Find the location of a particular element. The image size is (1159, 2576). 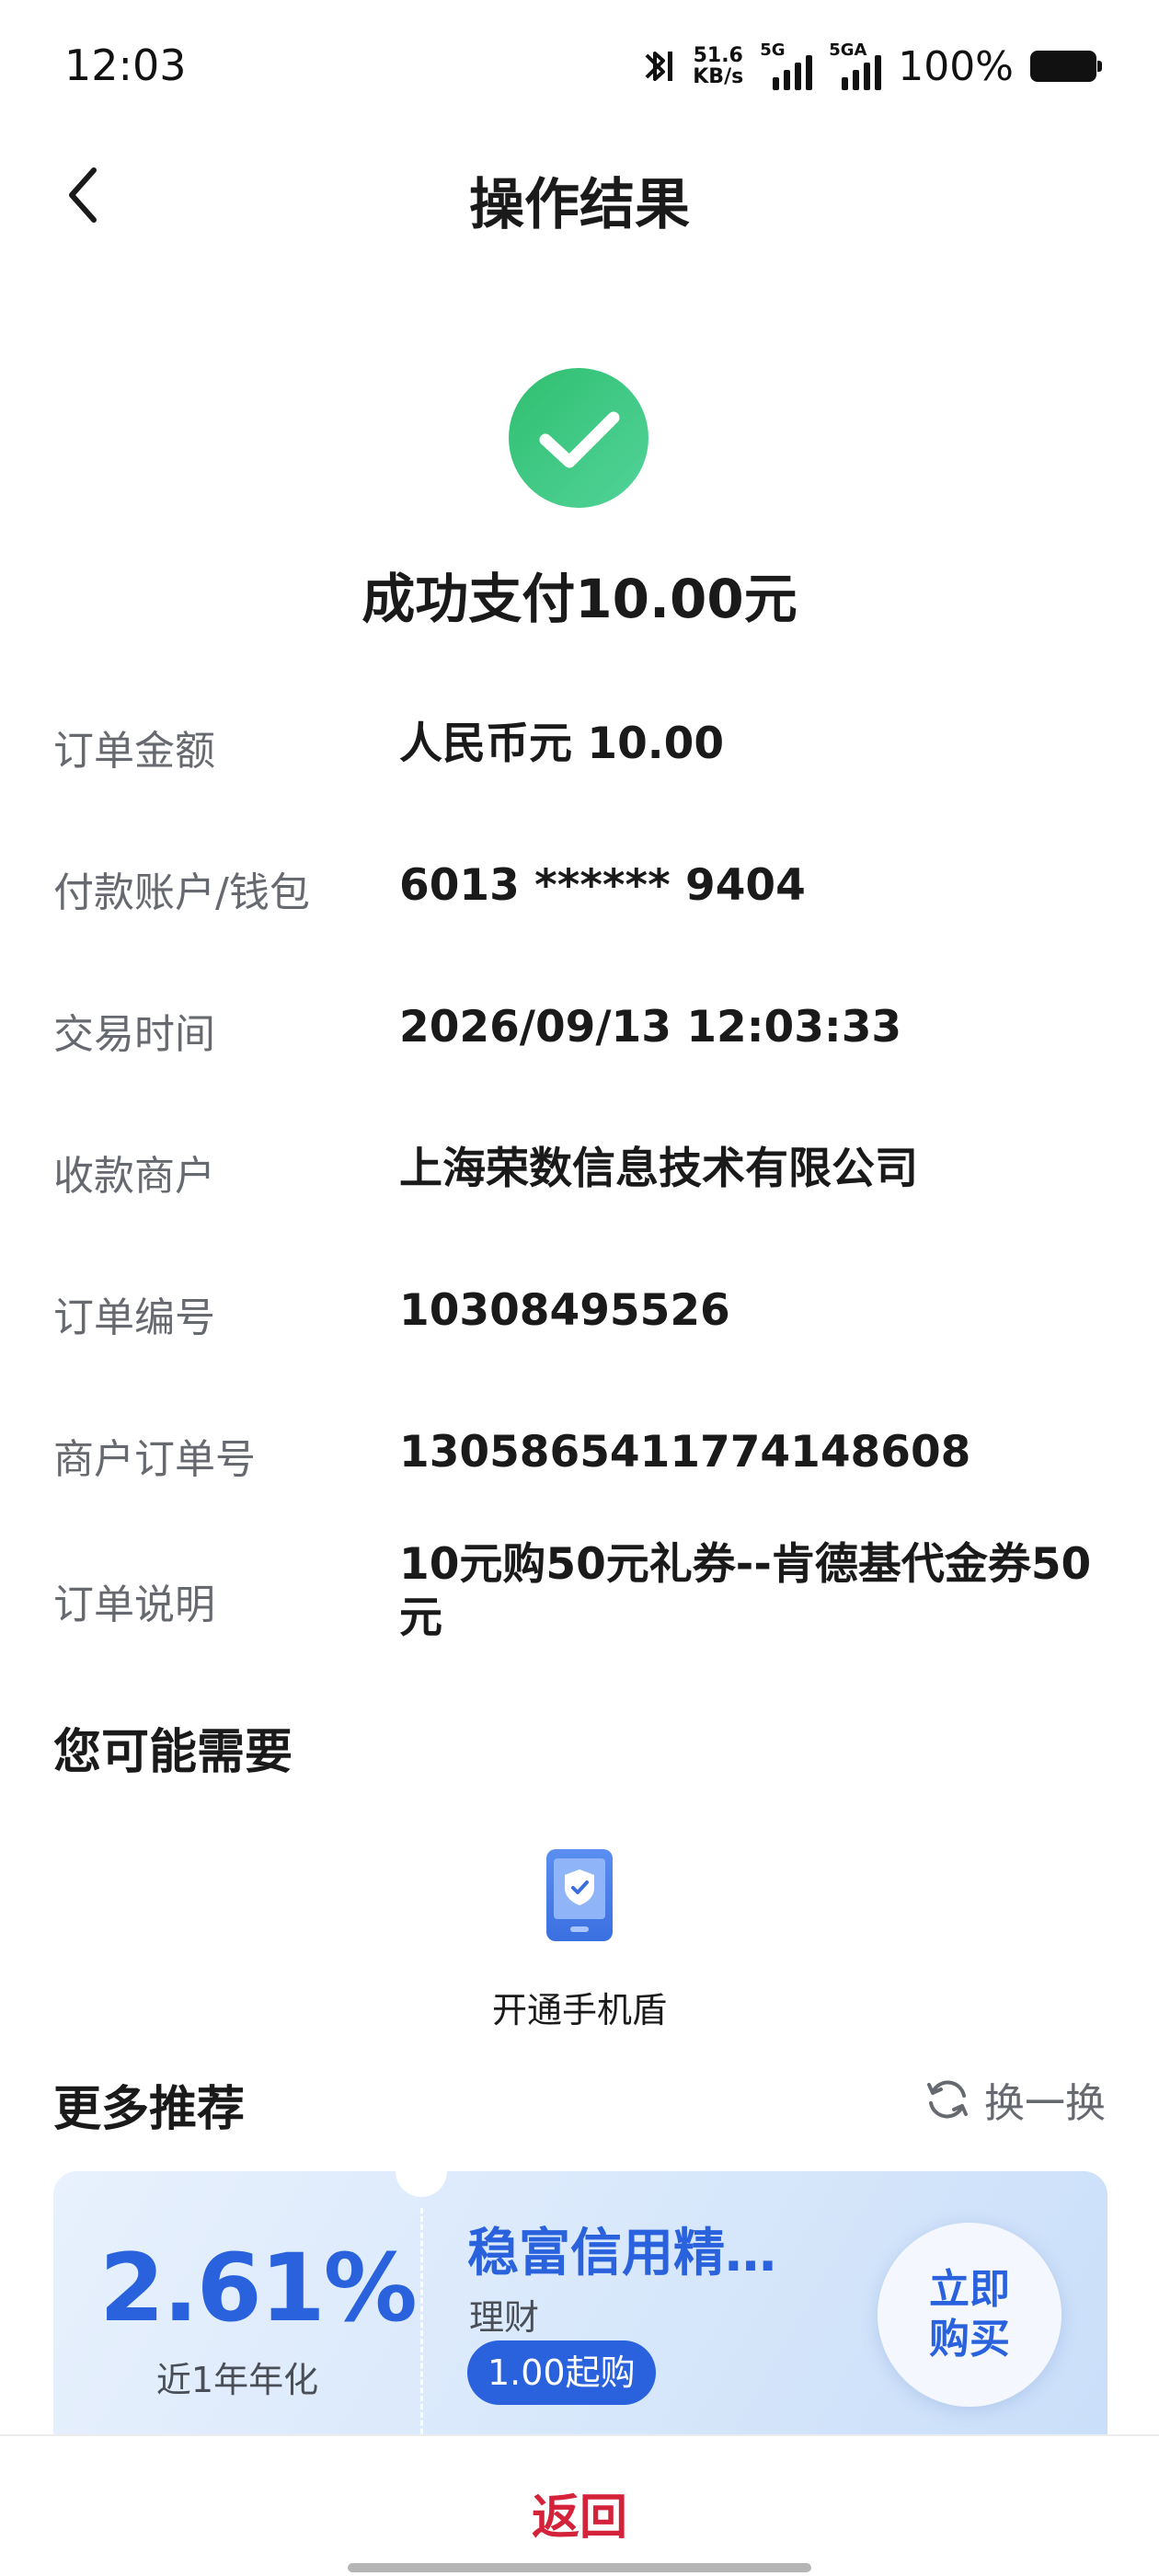

buy-now-button: 立即 购买 is located at coordinates (969, 2315).